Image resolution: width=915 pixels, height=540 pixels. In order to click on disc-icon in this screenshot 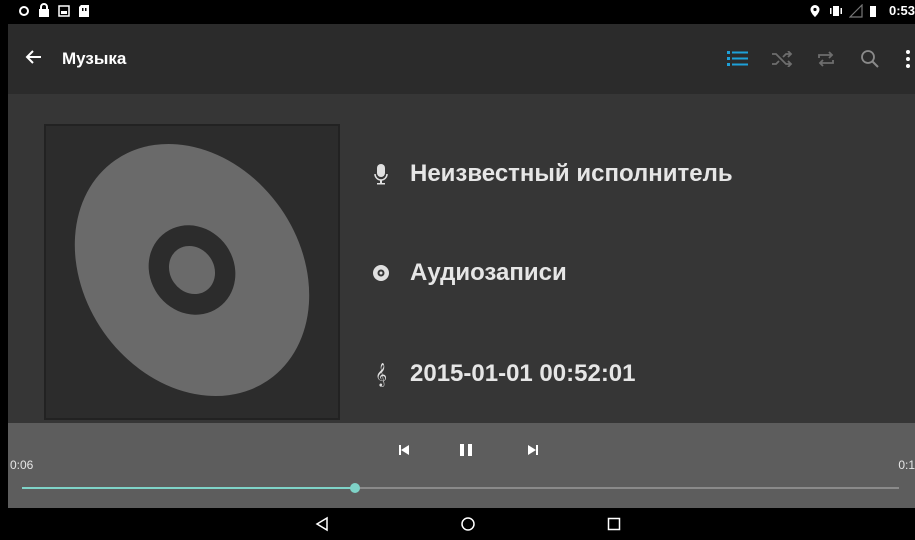, I will do `click(381, 273)`.